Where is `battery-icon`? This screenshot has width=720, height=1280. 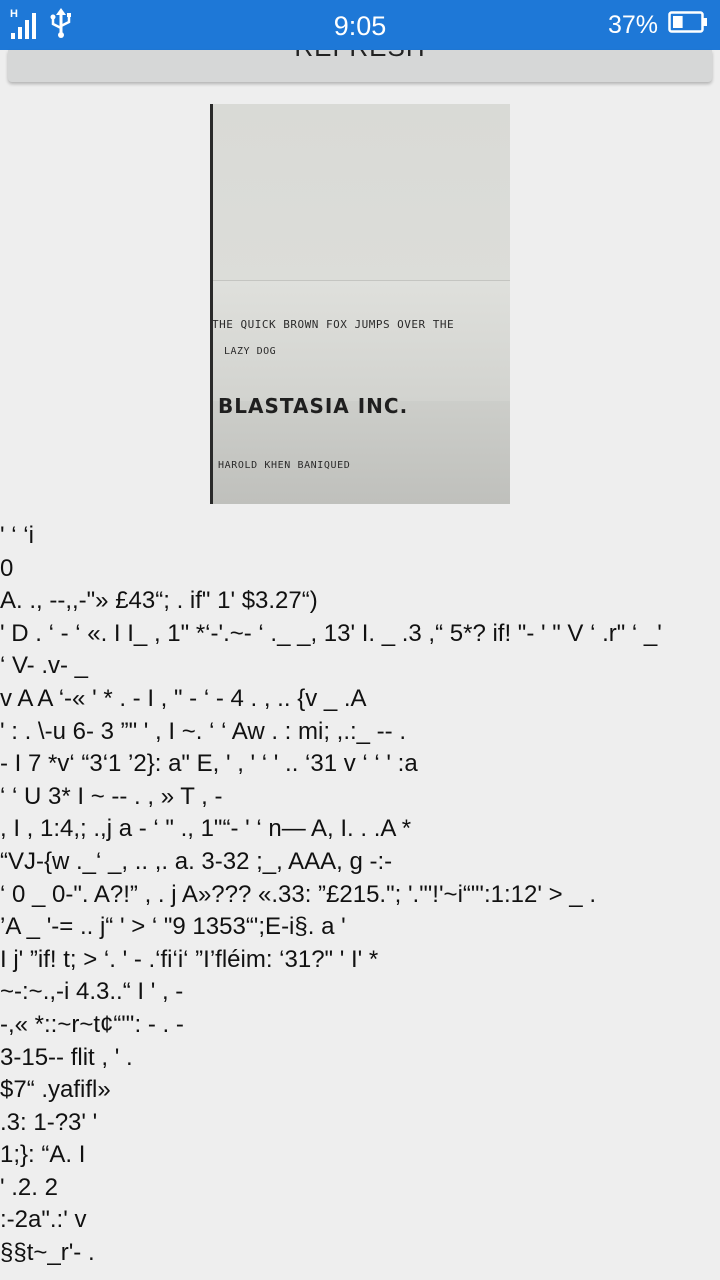
battery-icon is located at coordinates (688, 25).